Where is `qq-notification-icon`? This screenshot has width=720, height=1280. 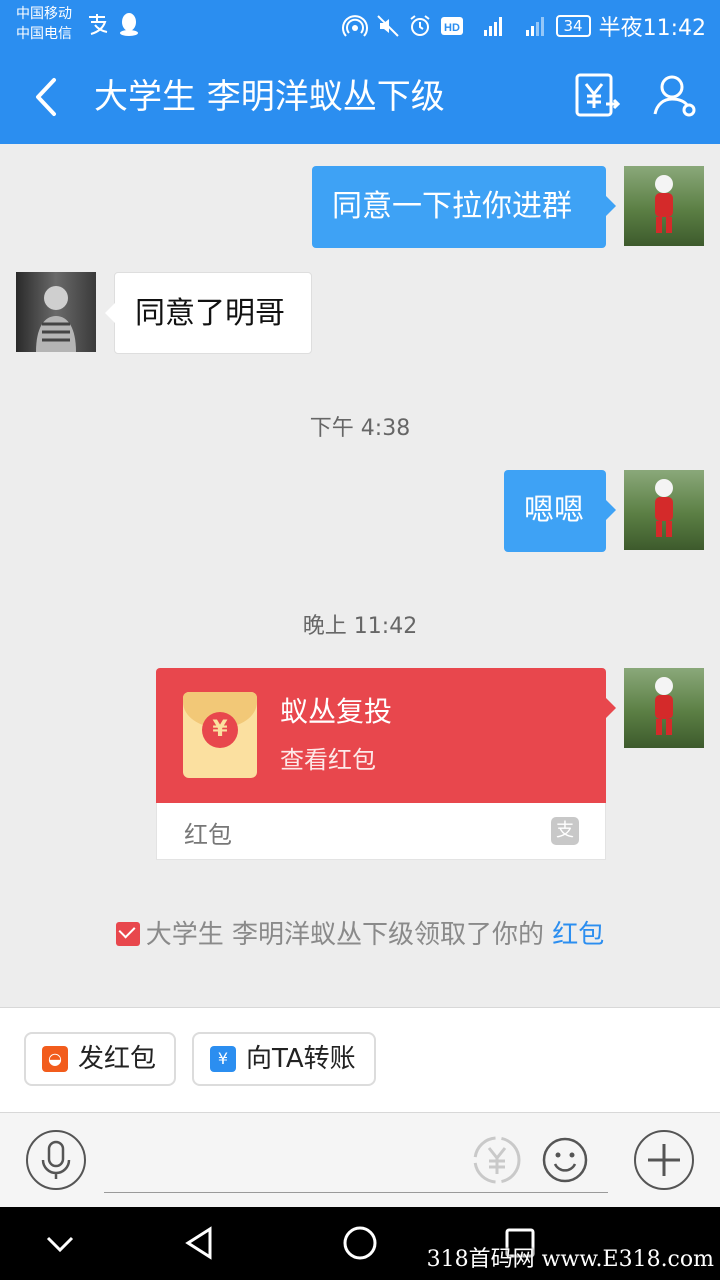
qq-notification-icon is located at coordinates (129, 24).